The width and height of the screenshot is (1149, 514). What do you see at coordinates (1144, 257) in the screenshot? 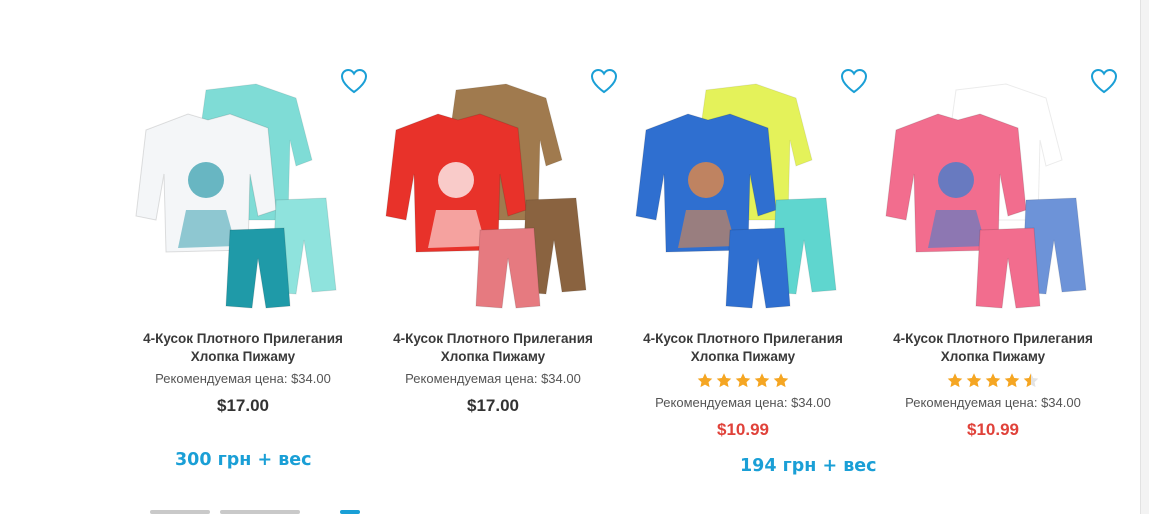
I see `page-scrollbar` at bounding box center [1144, 257].